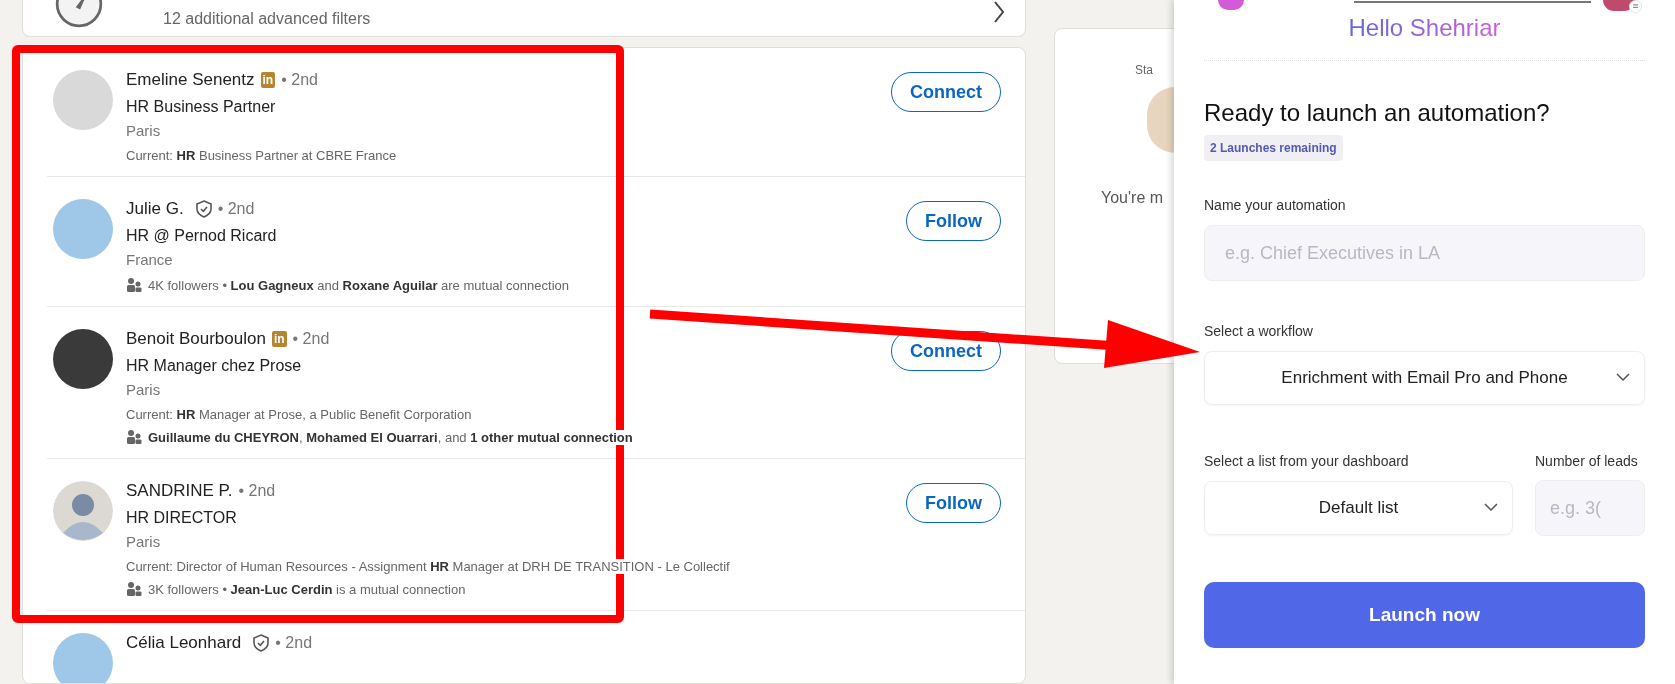 This screenshot has height=684, width=1675. Describe the element at coordinates (1132, 198) in the screenshot. I see `side-text: You're m` at that location.